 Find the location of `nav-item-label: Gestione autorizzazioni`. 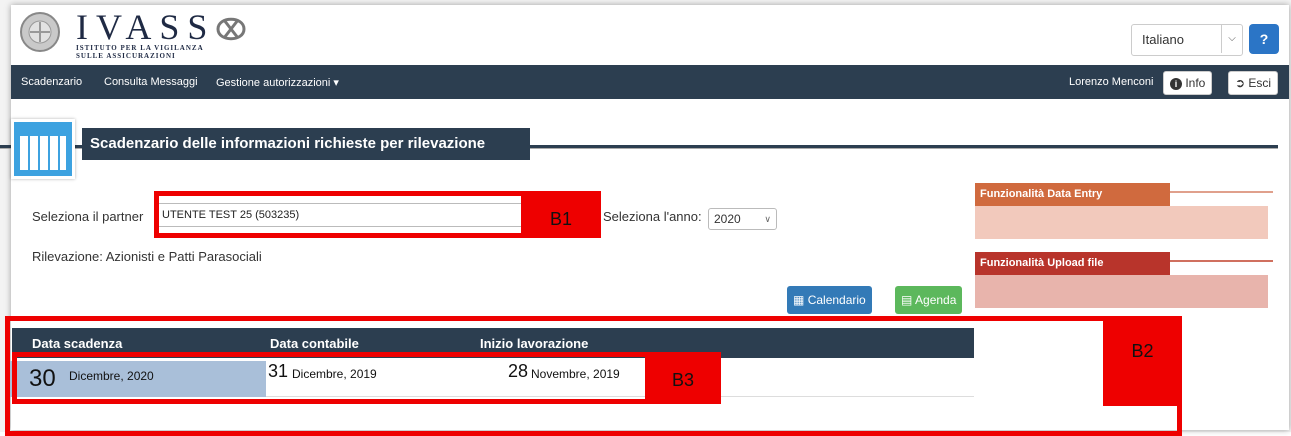

nav-item-label: Gestione autorizzazioni is located at coordinates (273, 83).